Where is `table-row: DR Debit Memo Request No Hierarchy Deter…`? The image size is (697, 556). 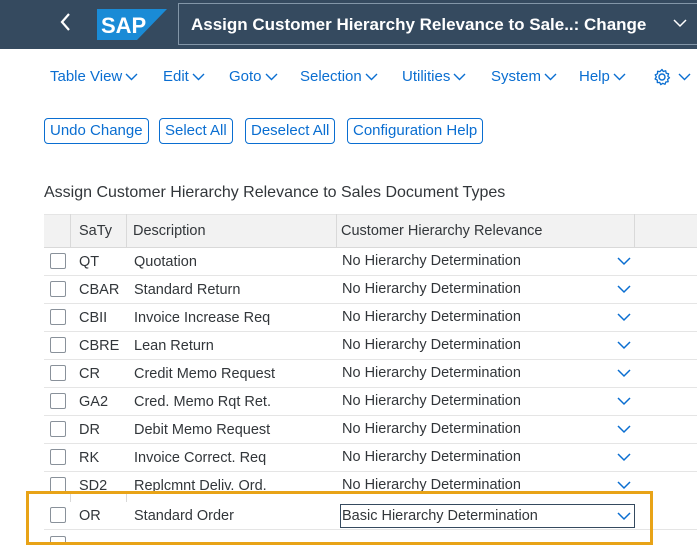
table-row: DR Debit Memo Request No Hierarchy Deter… is located at coordinates (370, 430).